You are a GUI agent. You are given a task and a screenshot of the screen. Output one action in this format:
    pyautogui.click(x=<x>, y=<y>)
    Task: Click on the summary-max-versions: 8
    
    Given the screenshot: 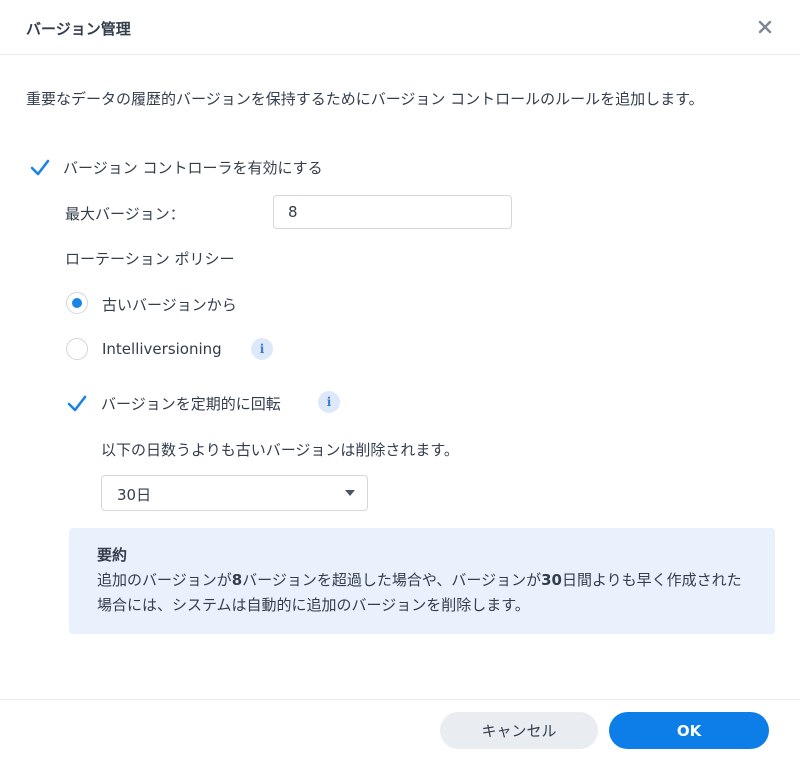 What is the action you would take?
    pyautogui.click(x=237, y=580)
    